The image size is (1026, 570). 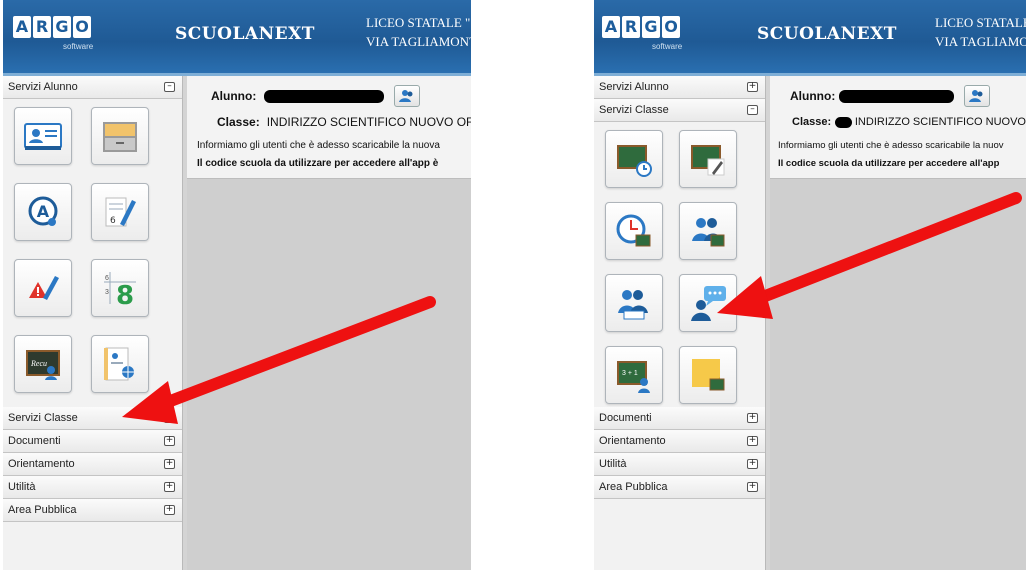 I want to click on arrow-to-teacher-chat, so click(x=869, y=255).